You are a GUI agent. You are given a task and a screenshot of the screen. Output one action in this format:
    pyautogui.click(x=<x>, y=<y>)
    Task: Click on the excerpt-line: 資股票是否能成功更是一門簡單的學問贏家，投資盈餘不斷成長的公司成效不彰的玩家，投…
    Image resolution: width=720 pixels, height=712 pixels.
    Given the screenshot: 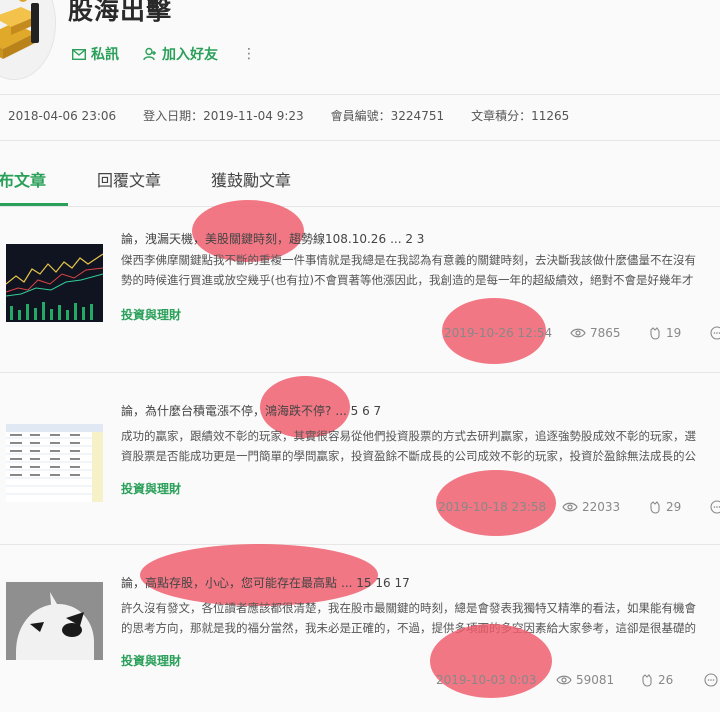 What is the action you would take?
    pyautogui.click(x=408, y=456)
    